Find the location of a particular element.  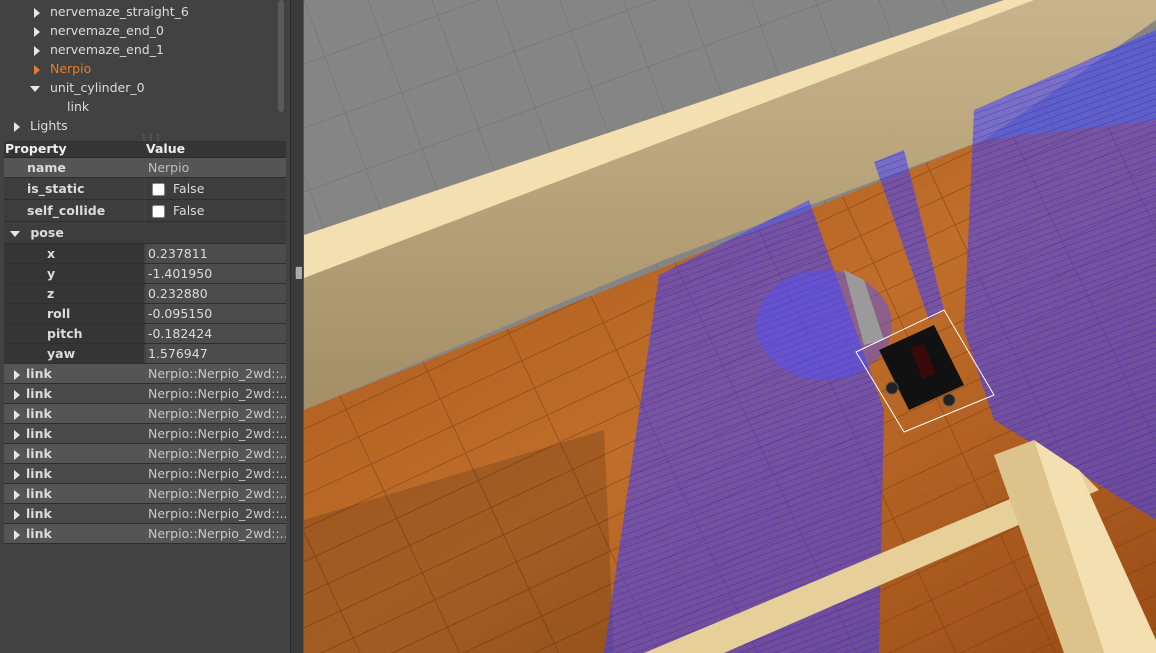

tree-item-lights: Lights is located at coordinates (41, 125).